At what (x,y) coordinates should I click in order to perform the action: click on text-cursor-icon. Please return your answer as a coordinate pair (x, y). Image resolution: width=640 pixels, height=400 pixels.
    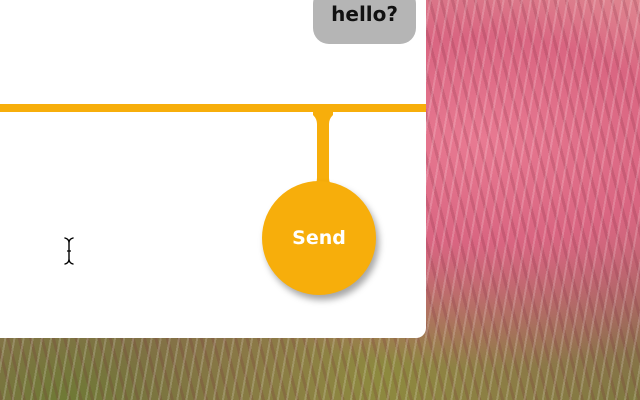
    Looking at the image, I should click on (69, 251).